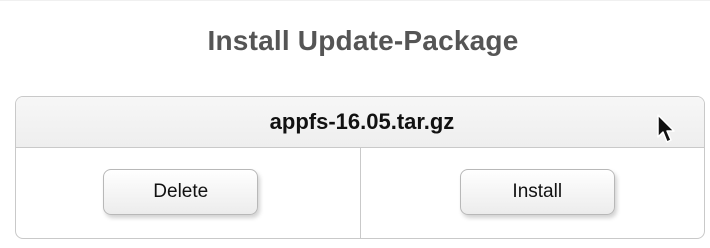  I want to click on install-button: Install, so click(537, 191).